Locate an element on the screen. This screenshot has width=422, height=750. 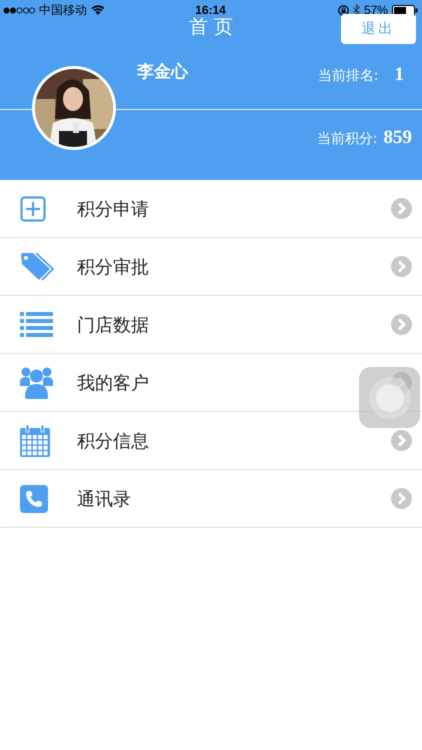
wifi-icon is located at coordinates (98, 10).